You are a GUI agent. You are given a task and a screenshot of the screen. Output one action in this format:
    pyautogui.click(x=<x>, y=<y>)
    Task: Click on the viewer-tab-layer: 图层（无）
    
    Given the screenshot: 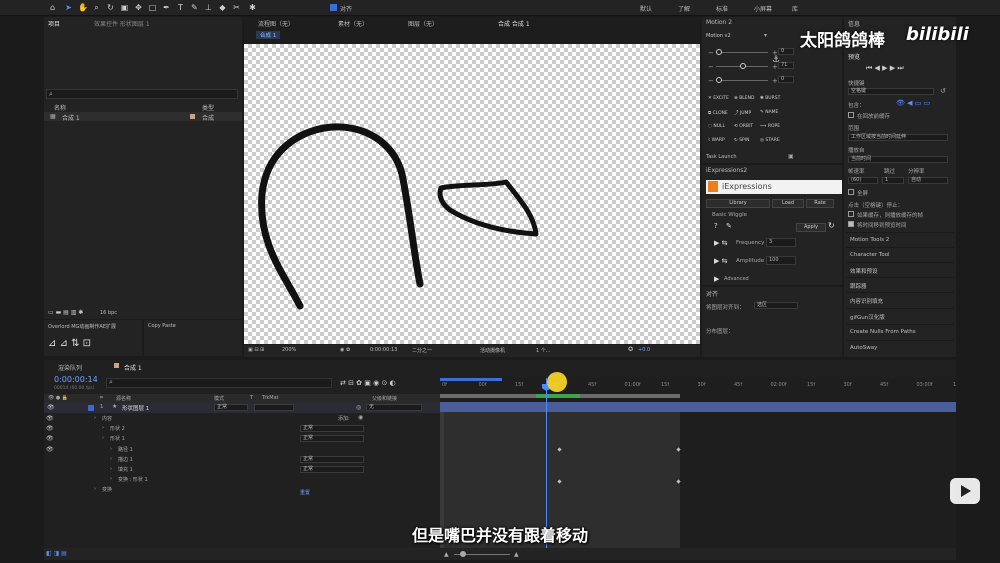 What is the action you would take?
    pyautogui.click(x=423, y=23)
    